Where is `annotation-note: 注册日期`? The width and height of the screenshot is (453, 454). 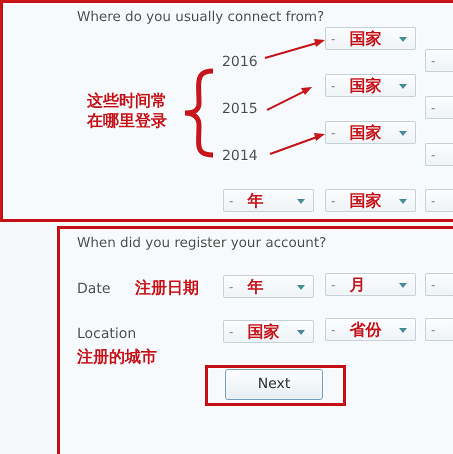
annotation-note: 注册日期 is located at coordinates (167, 288).